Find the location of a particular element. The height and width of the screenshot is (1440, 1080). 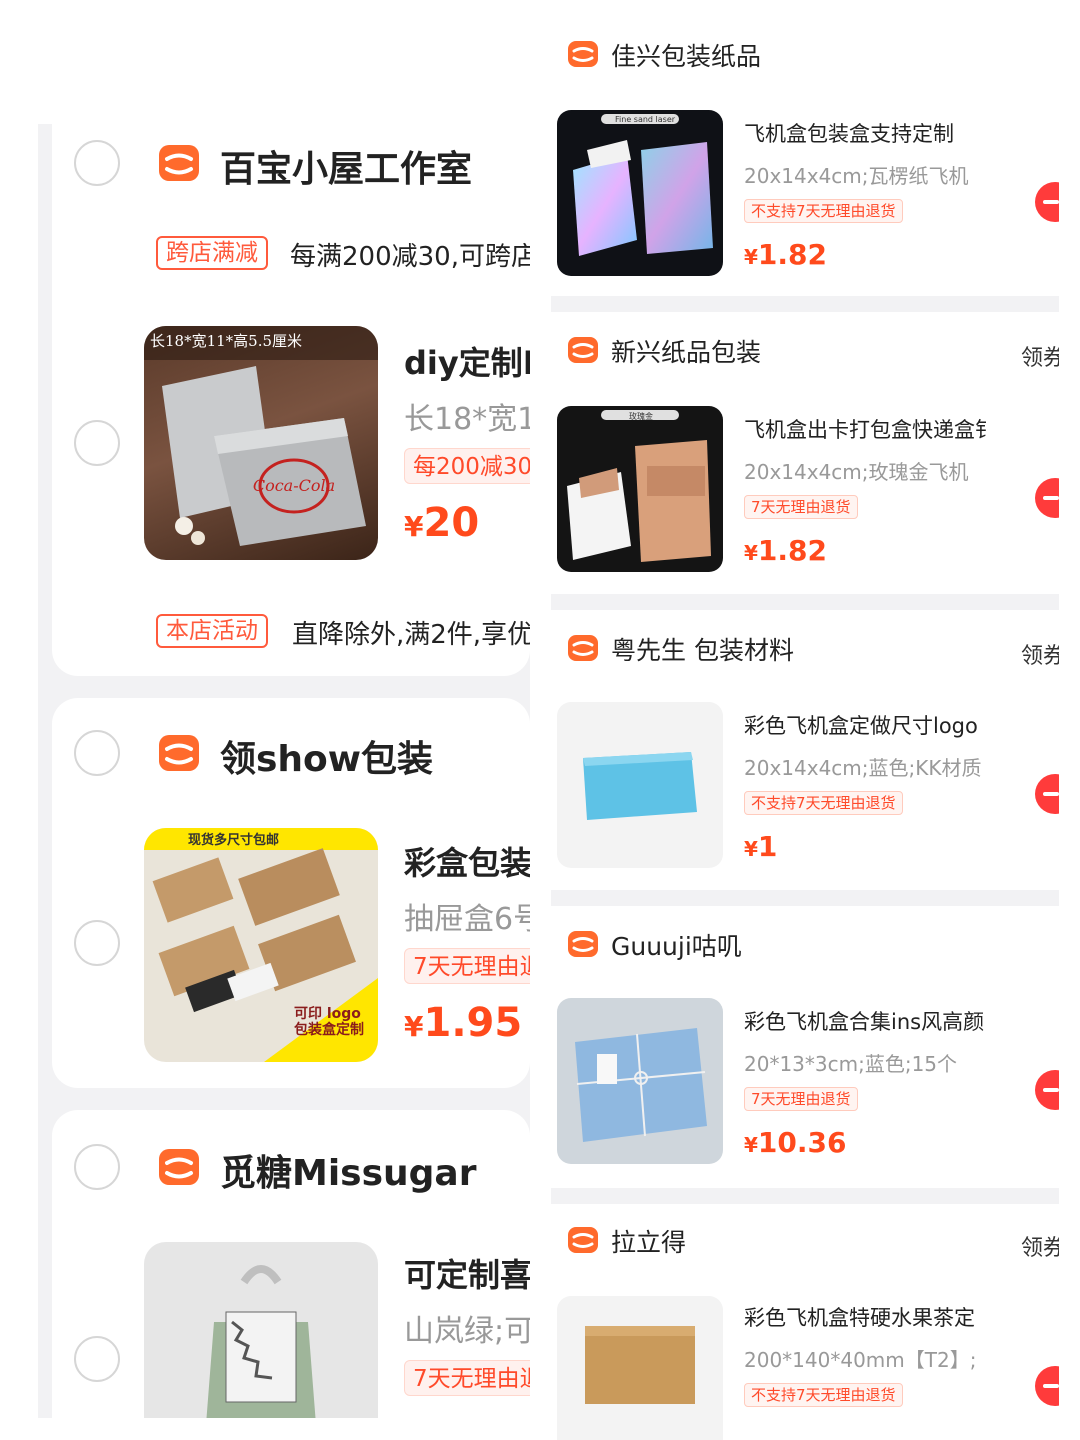

tin-box-image: Coca-Cola is located at coordinates (261, 436).